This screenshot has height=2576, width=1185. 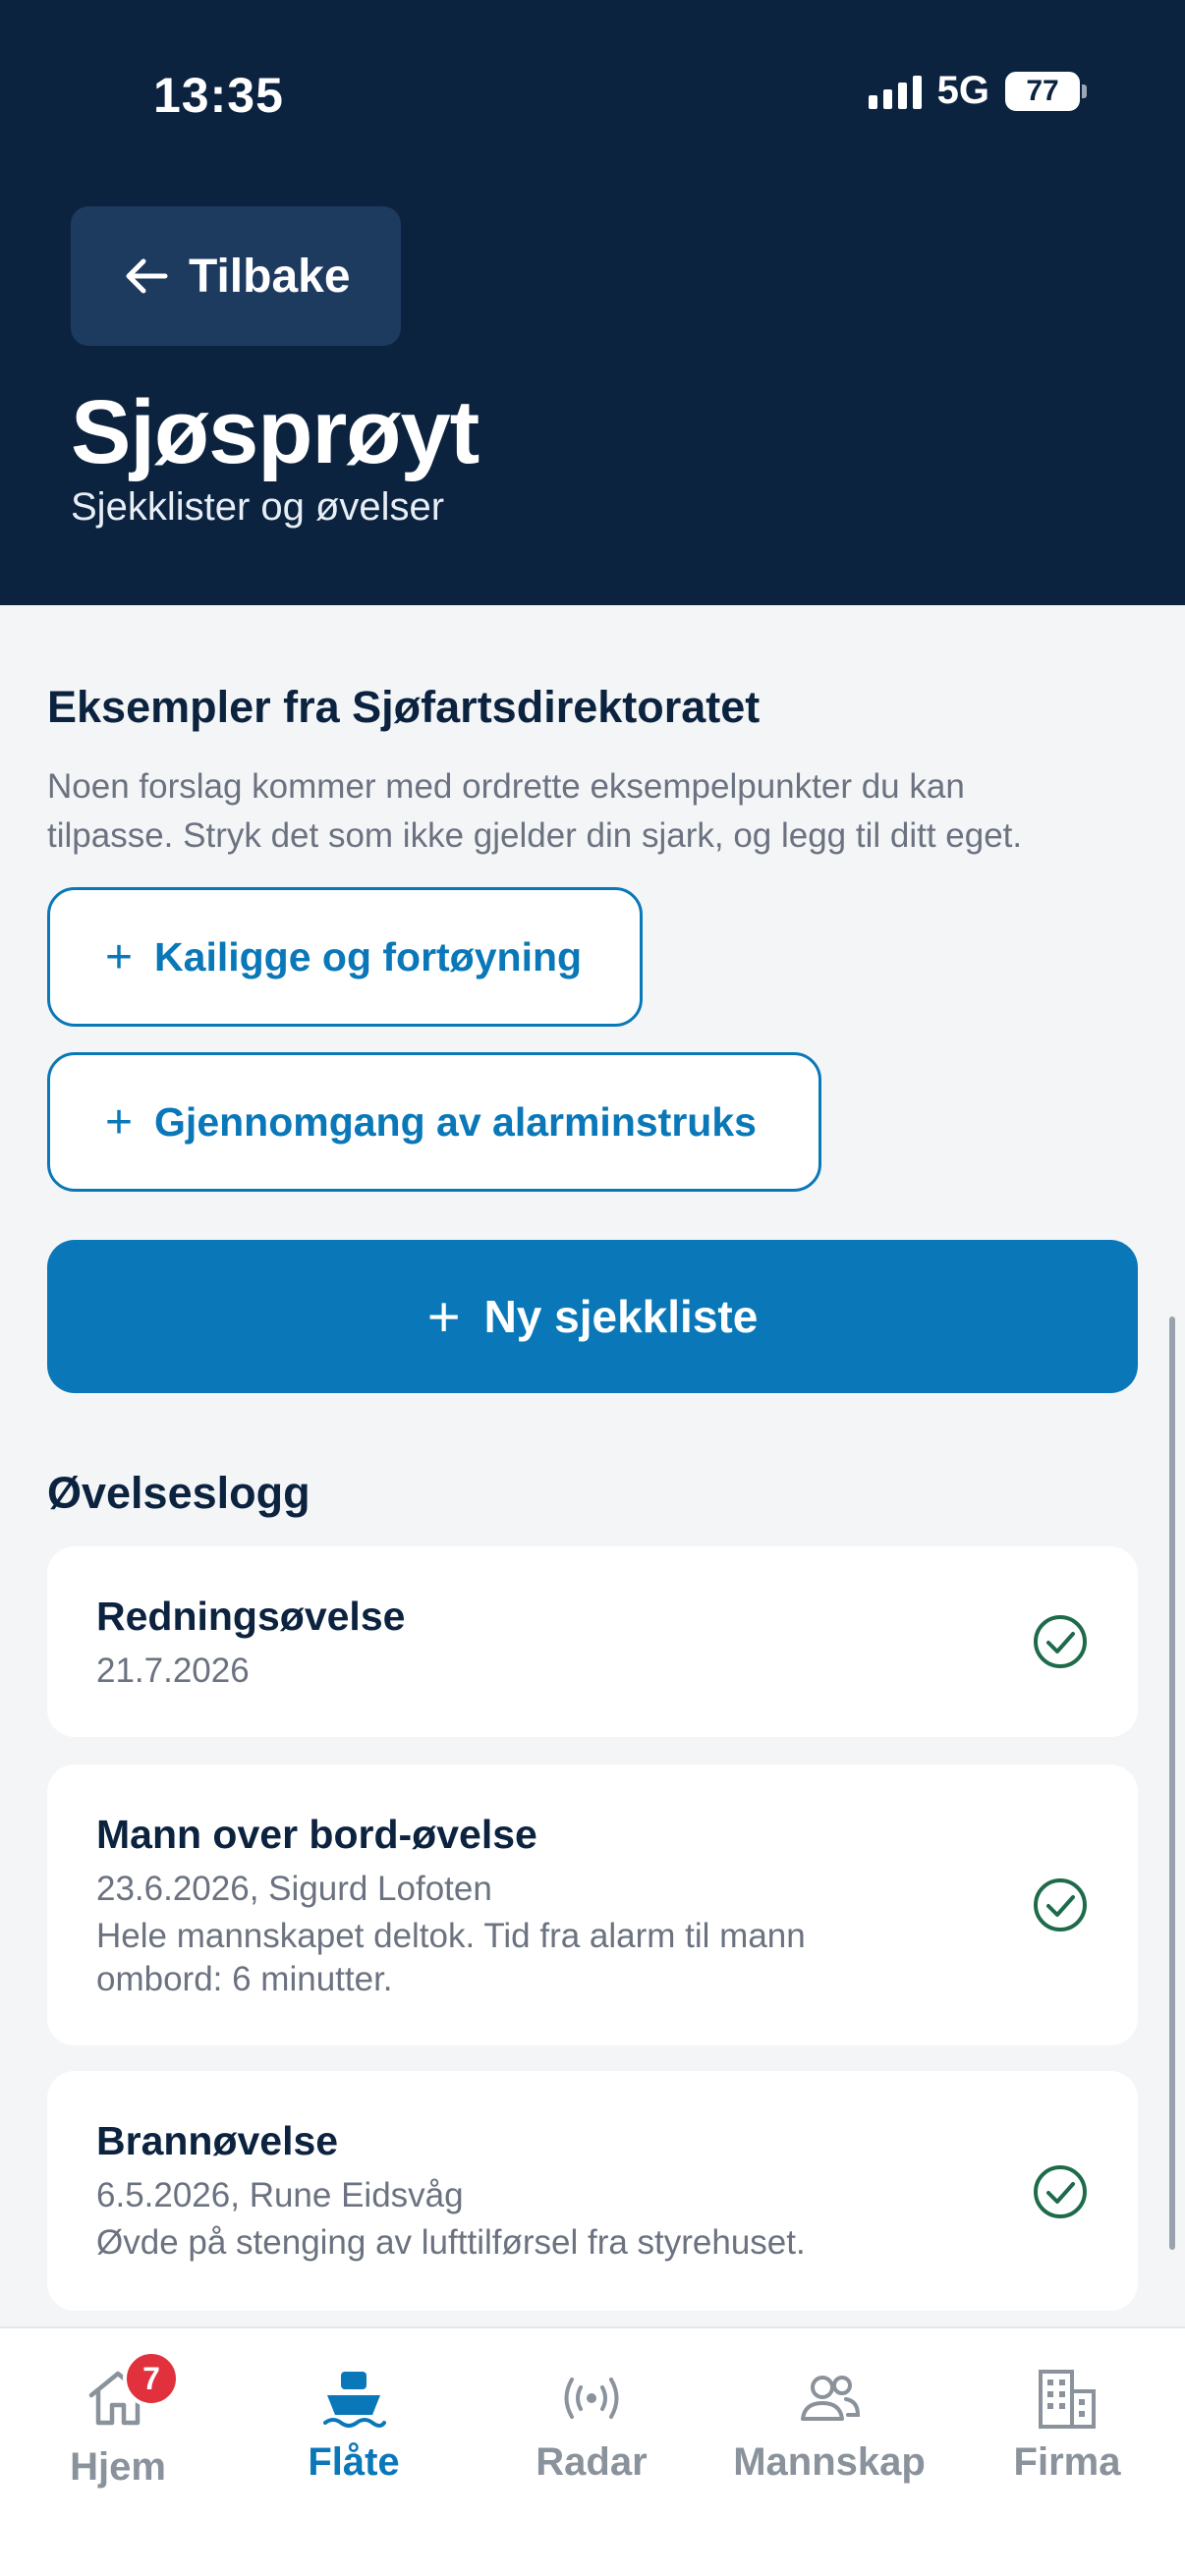 What do you see at coordinates (270, 276) in the screenshot?
I see `back-label: Tilbake` at bounding box center [270, 276].